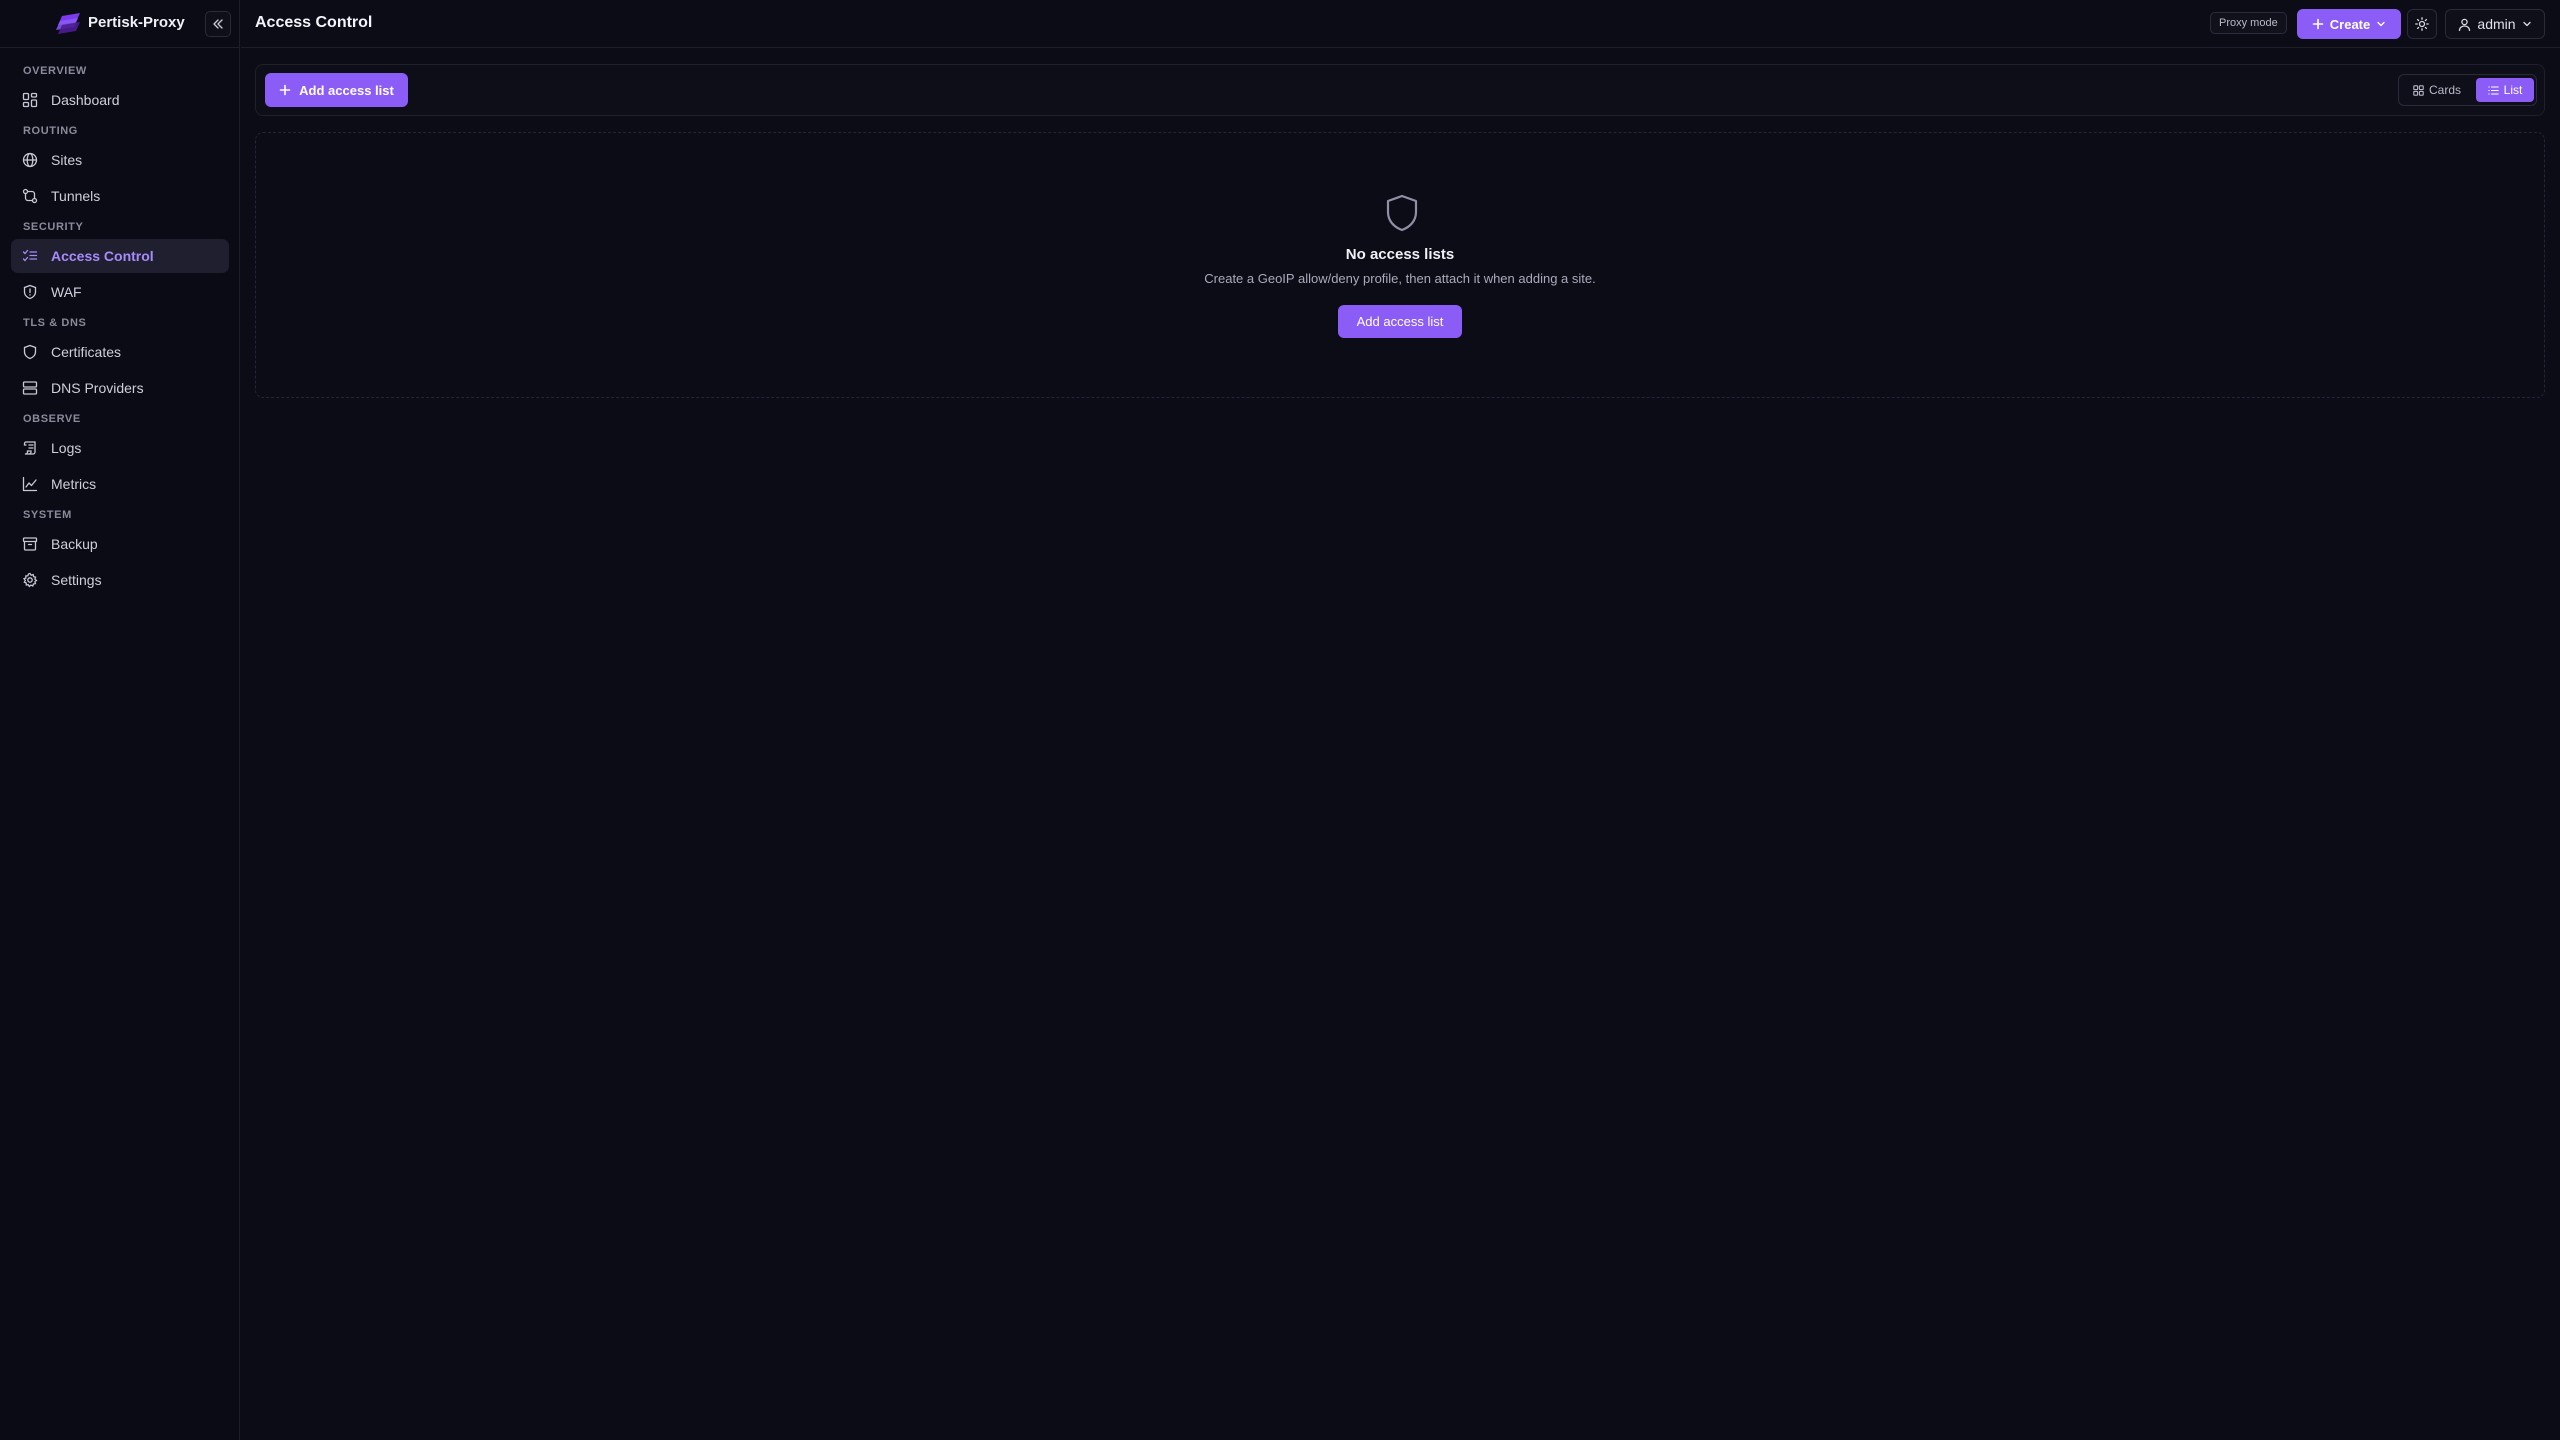 Image resolution: width=2560 pixels, height=1440 pixels. What do you see at coordinates (97, 388) in the screenshot?
I see `sidebar-item-label: DNS Providers` at bounding box center [97, 388].